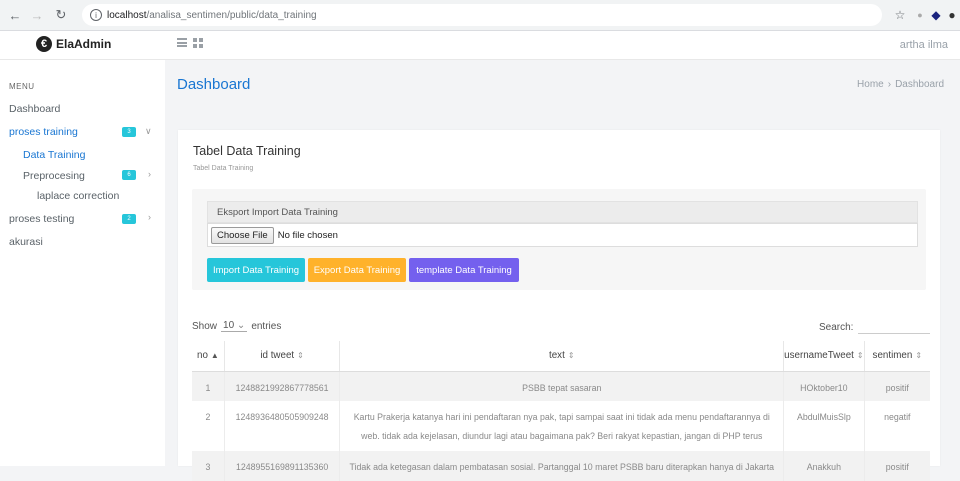 The width and height of the screenshot is (960, 481). Describe the element at coordinates (129, 132) in the screenshot. I see `badge-proses-training: 3` at that location.